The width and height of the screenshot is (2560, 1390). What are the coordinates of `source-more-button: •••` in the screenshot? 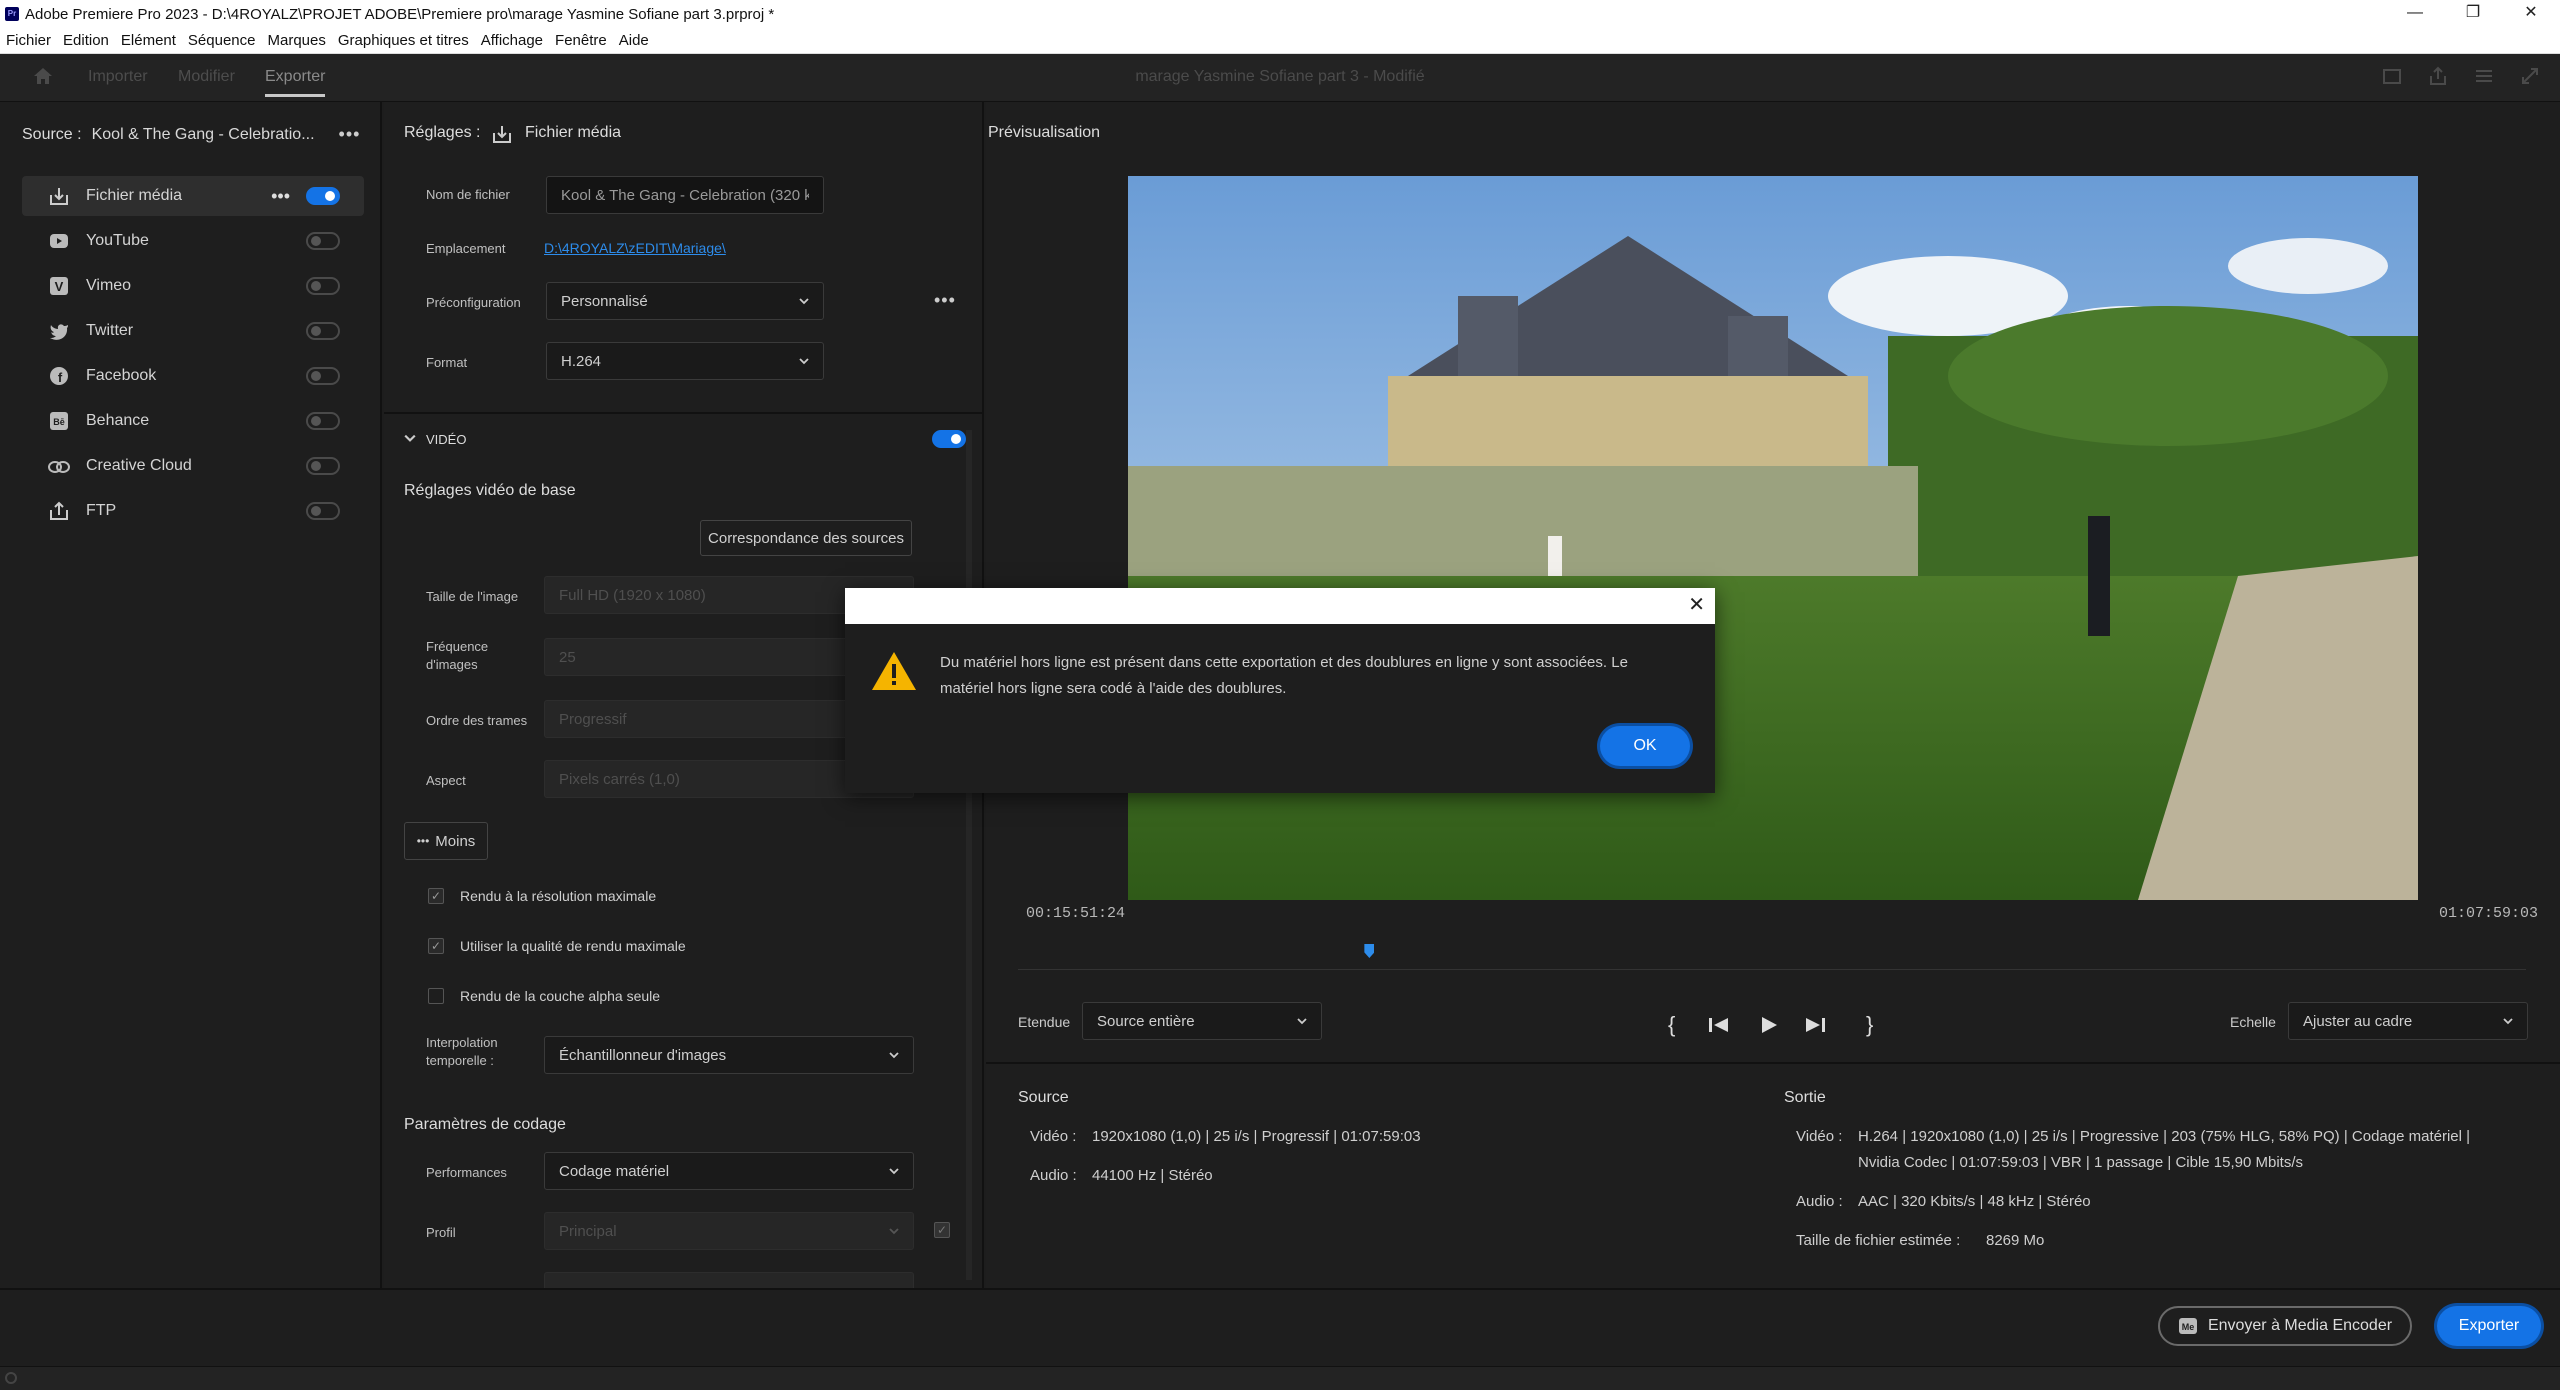 It's located at (350, 134).